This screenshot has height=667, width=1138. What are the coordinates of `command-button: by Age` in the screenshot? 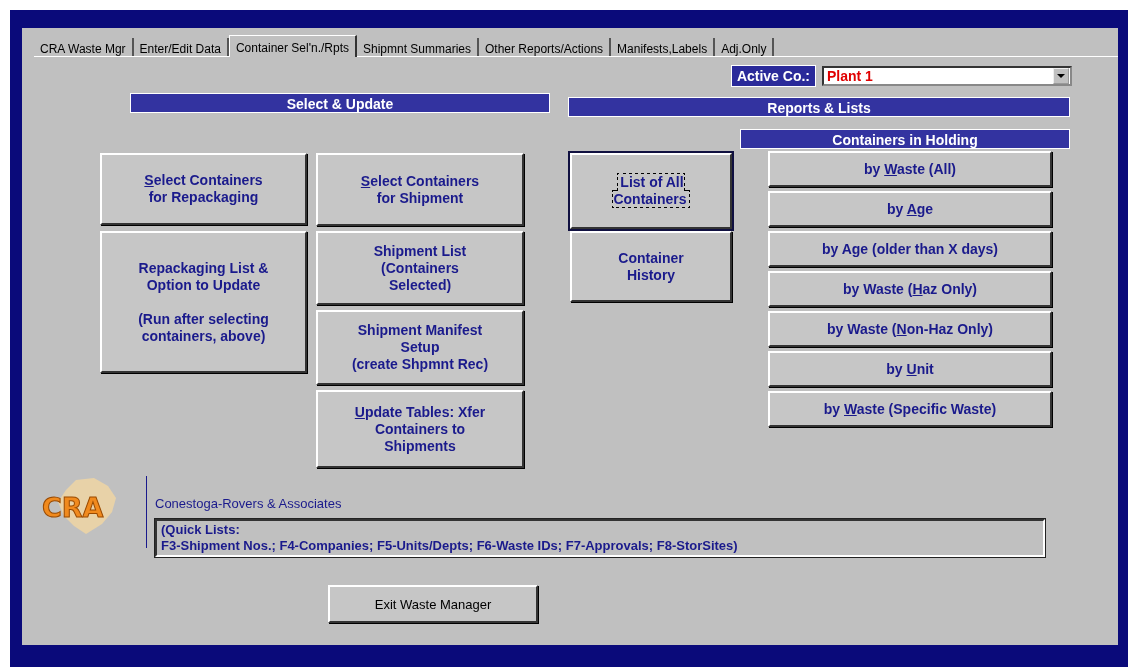 It's located at (910, 209).